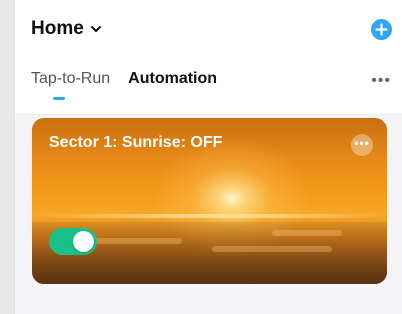  I want to click on tab-bar: Tap-to-Run Automation, so click(124, 79).